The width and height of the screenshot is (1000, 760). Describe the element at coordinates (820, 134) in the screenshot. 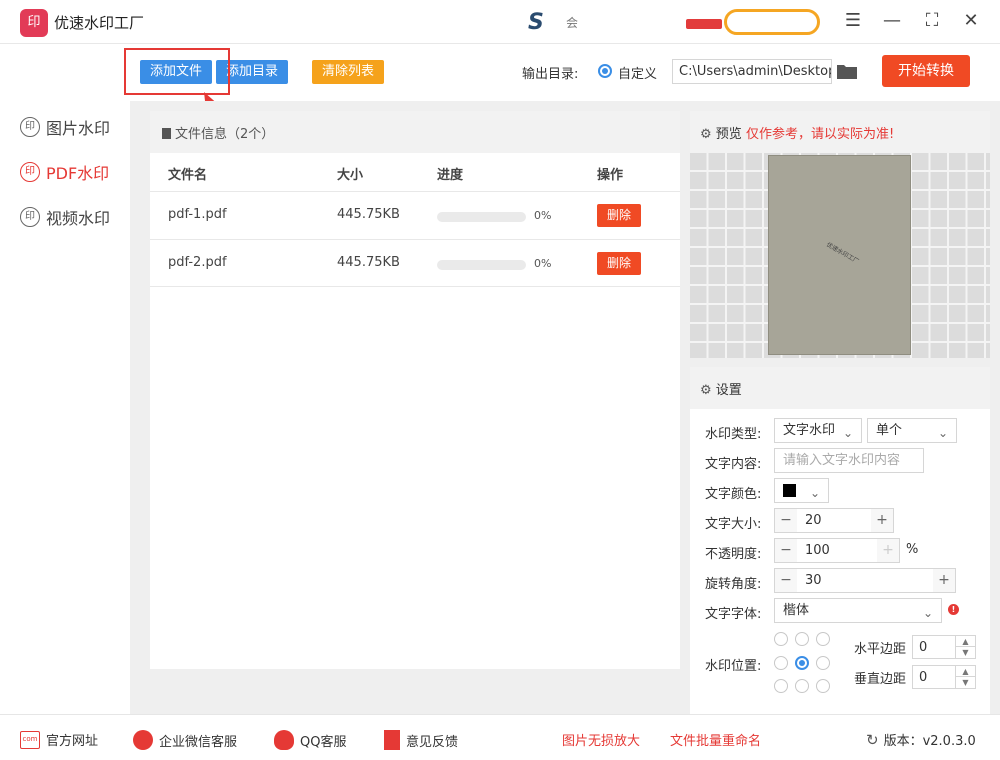

I see `preview-warning: 仅作参考，请以实际为准!` at that location.